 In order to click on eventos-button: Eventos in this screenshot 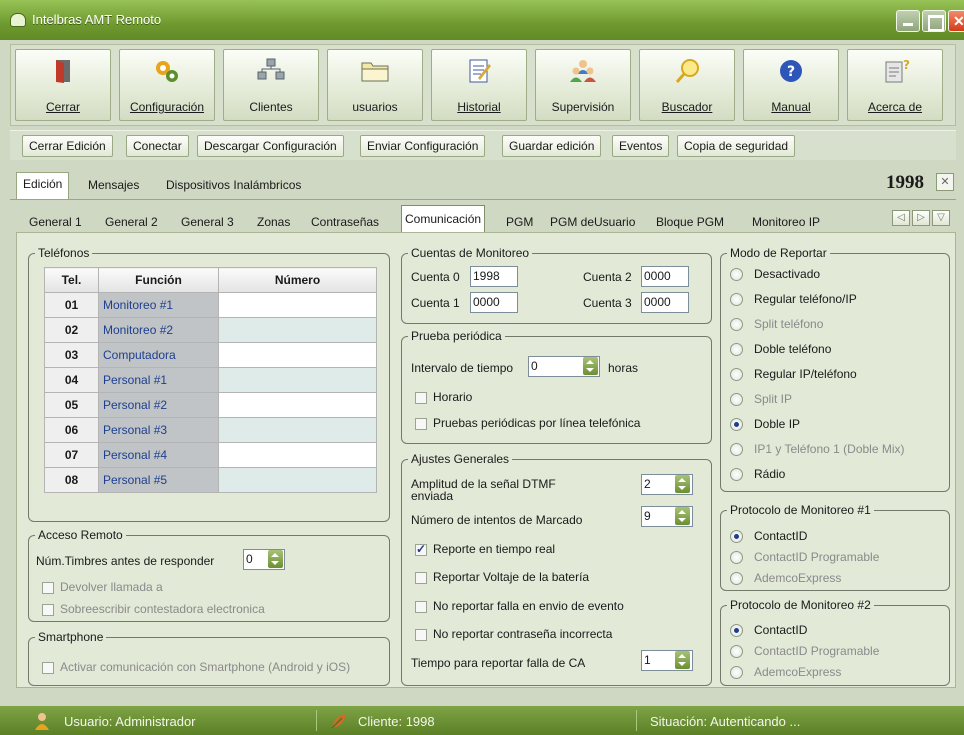, I will do `click(641, 146)`.